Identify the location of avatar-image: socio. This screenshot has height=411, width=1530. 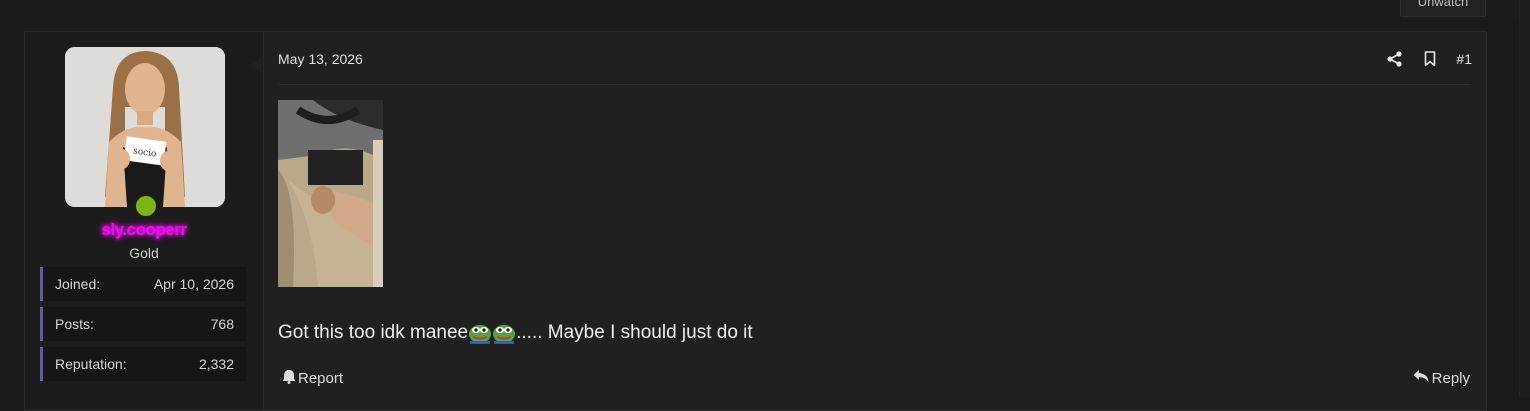
(145, 127).